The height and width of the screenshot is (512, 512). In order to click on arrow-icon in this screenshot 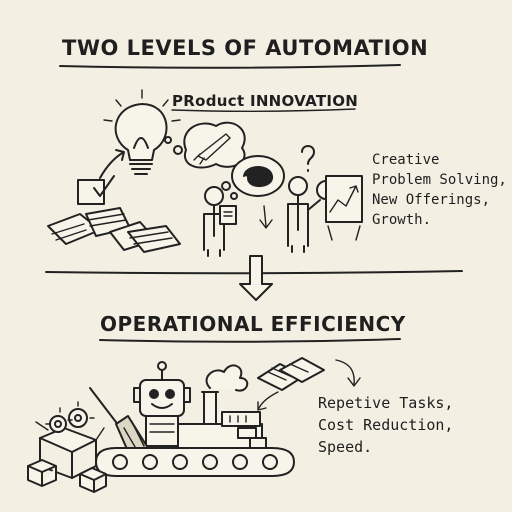, I will do `click(112, 164)`.